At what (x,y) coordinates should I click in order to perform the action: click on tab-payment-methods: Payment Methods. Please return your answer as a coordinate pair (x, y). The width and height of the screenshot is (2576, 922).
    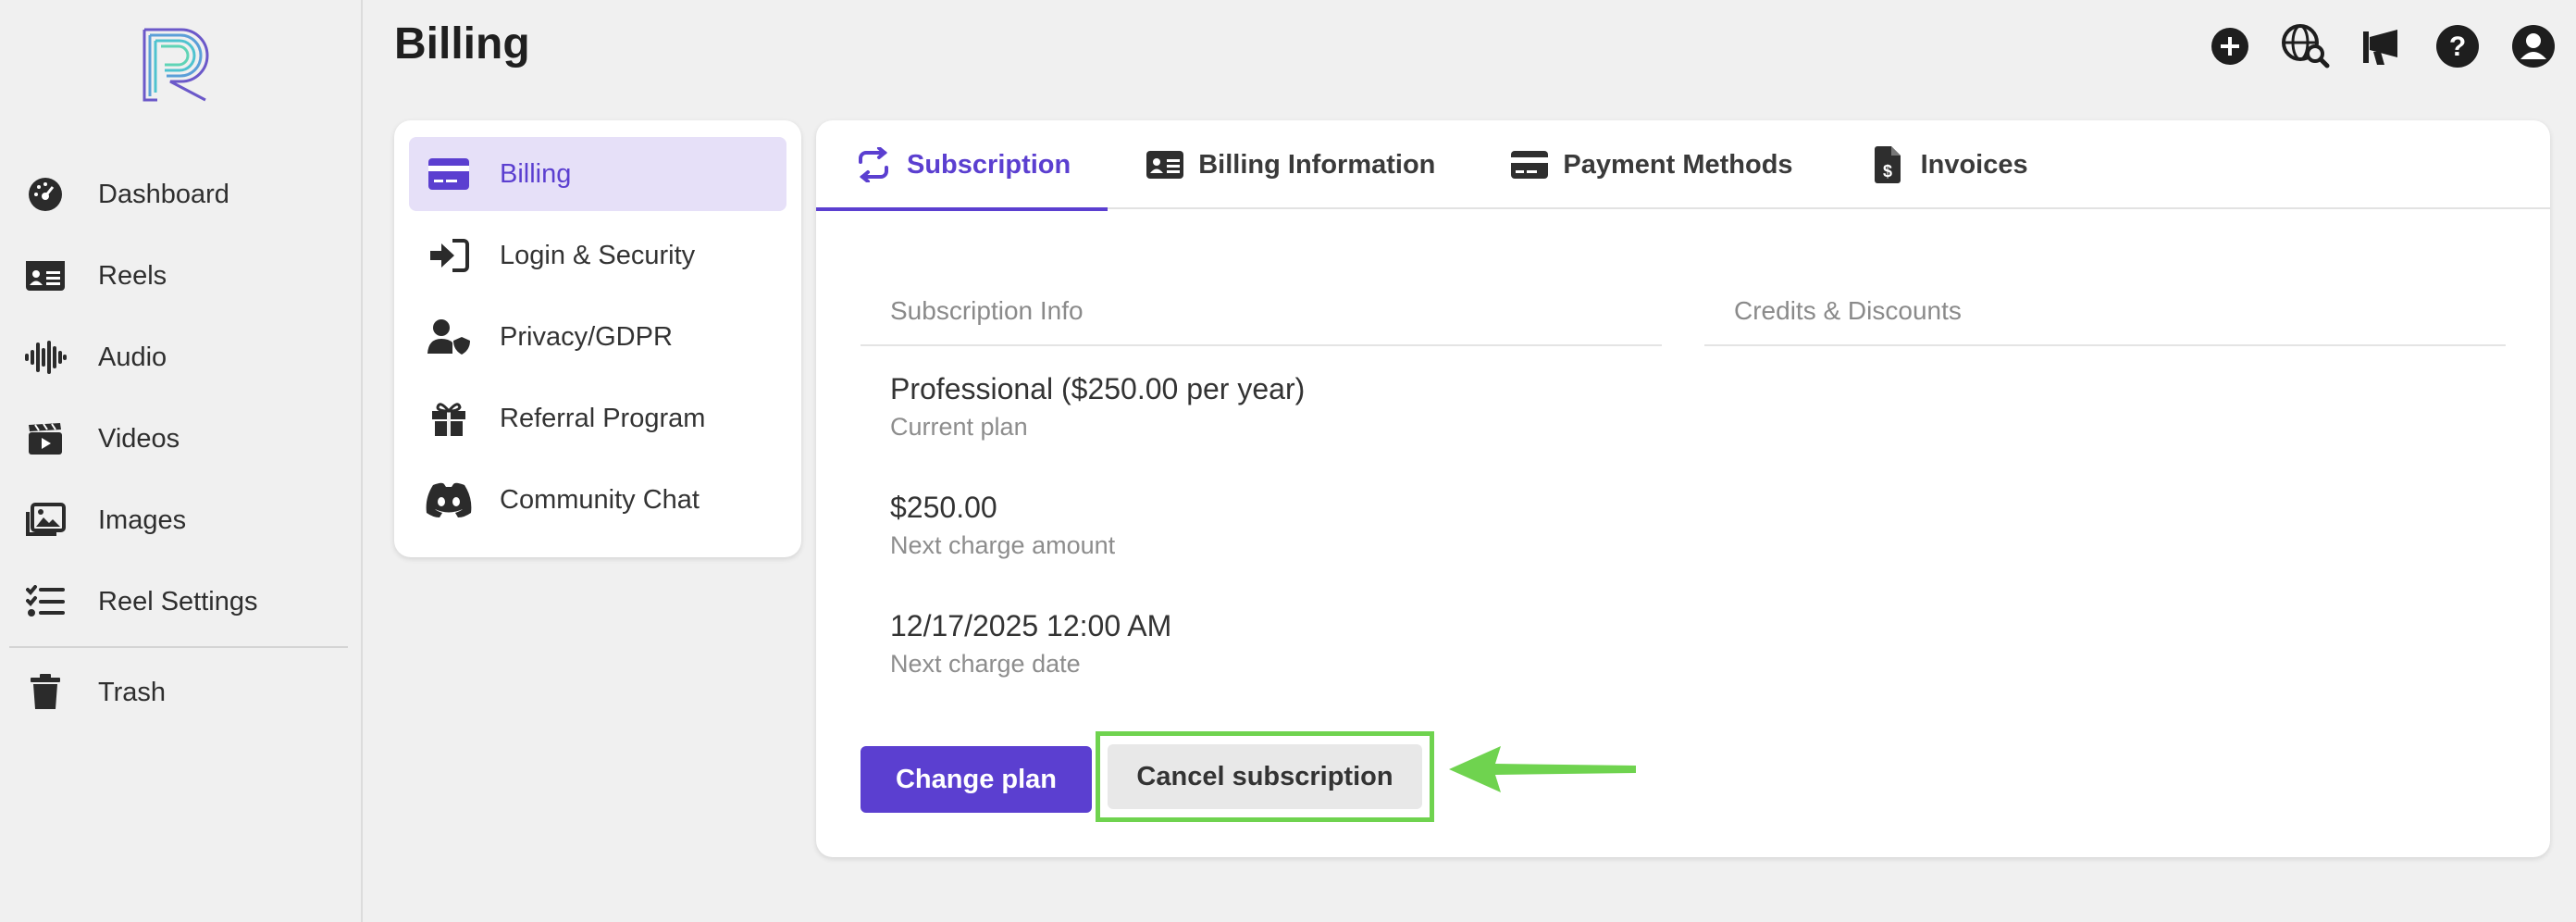
    Looking at the image, I should click on (1651, 164).